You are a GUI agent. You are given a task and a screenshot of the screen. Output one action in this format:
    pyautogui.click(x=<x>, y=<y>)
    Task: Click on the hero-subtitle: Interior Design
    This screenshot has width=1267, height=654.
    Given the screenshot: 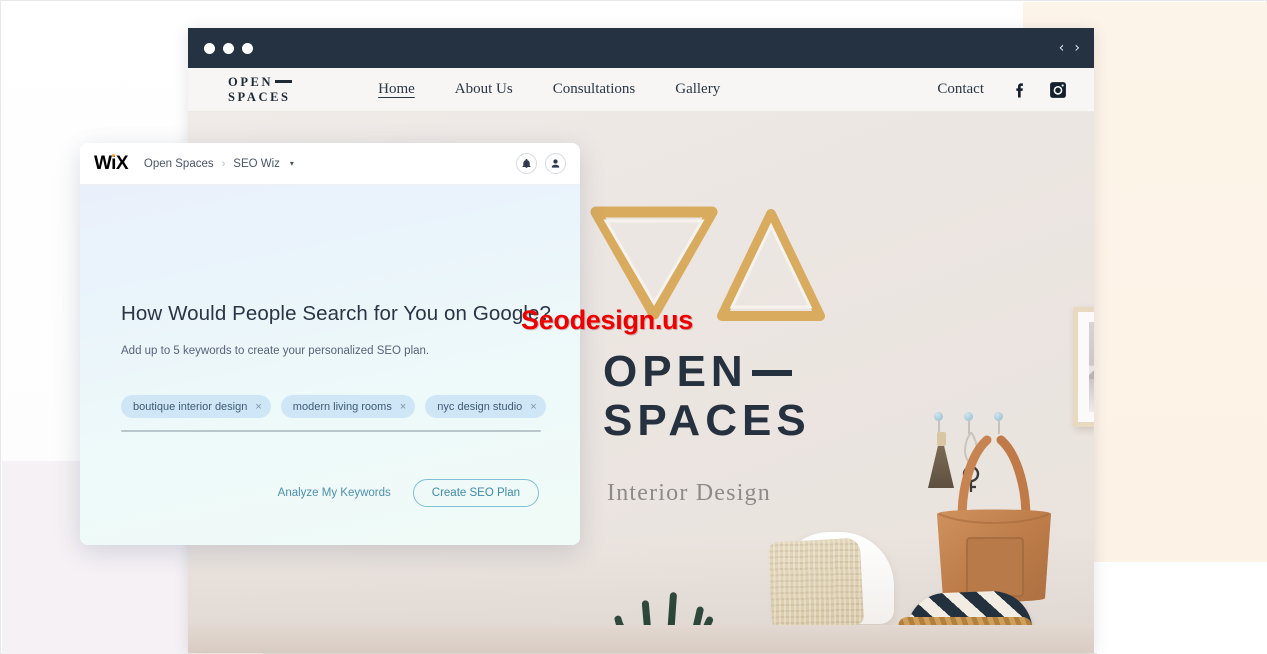 What is the action you would take?
    pyautogui.click(x=689, y=493)
    